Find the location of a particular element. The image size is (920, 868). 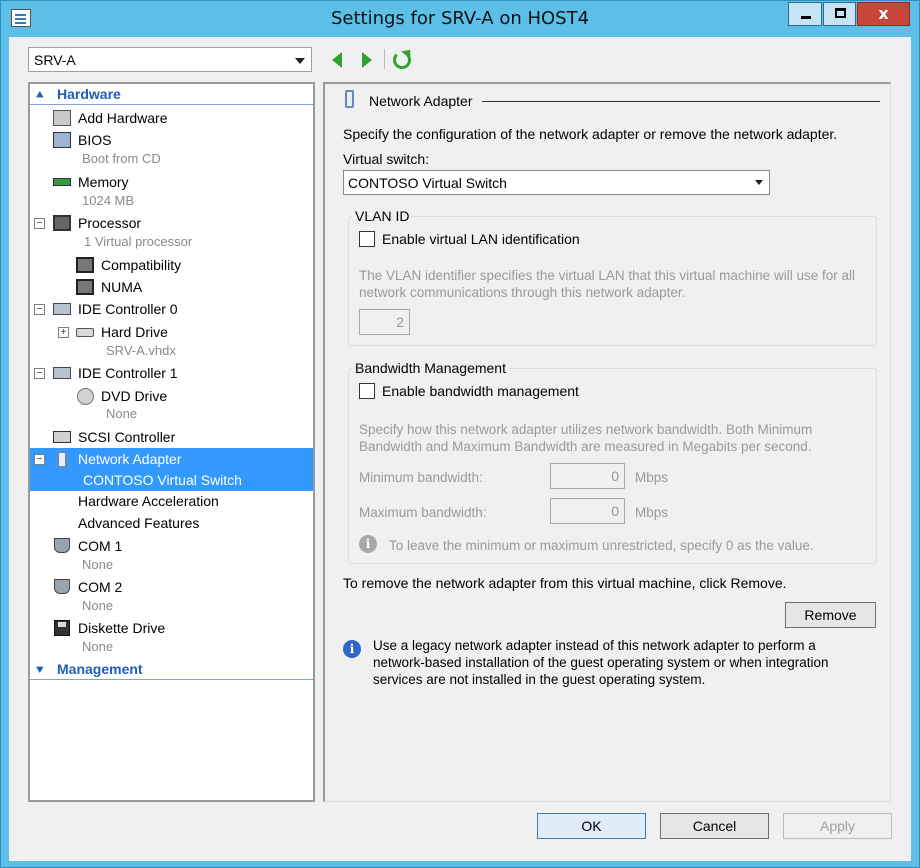

tree-item-ide-controller-0: − IDE Controller 0 is located at coordinates (171, 309).